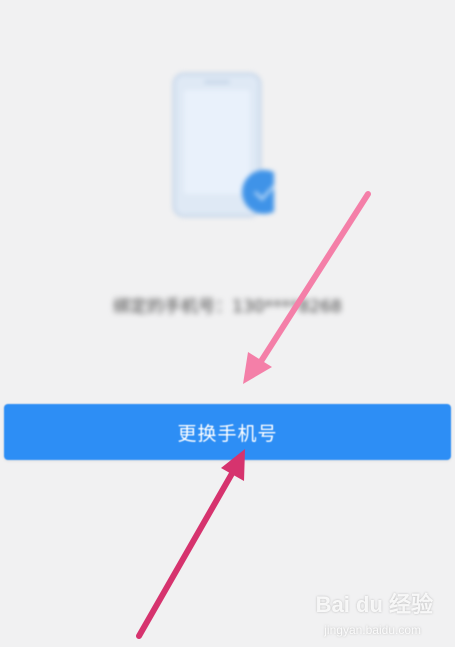 Image resolution: width=455 pixels, height=647 pixels. I want to click on bound-phone-number-text: 绑定的手机号：130****8268, so click(227, 307).